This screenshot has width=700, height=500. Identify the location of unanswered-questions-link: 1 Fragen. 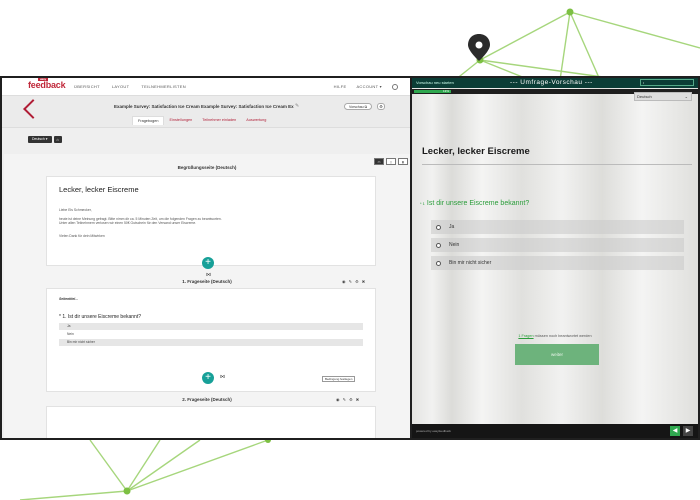
(525, 336).